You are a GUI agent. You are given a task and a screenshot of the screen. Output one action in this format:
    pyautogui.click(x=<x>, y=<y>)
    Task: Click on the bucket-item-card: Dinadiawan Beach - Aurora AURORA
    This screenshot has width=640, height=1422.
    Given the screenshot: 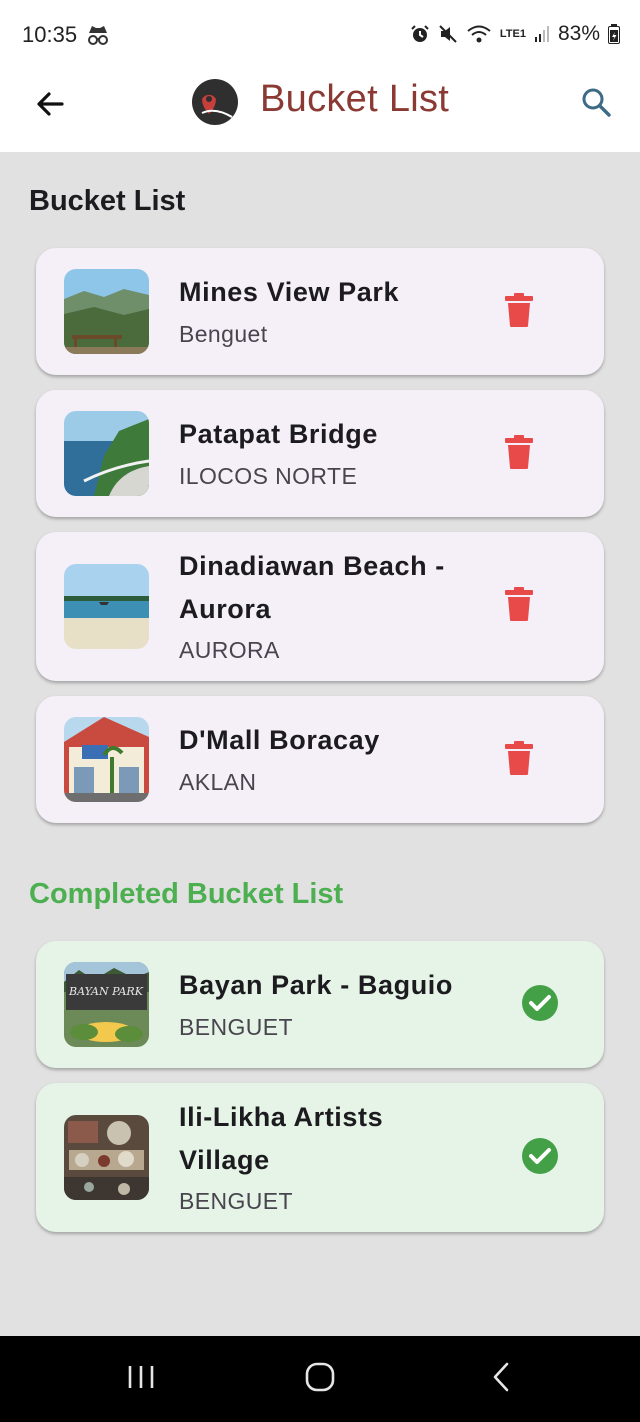 What is the action you would take?
    pyautogui.click(x=320, y=606)
    